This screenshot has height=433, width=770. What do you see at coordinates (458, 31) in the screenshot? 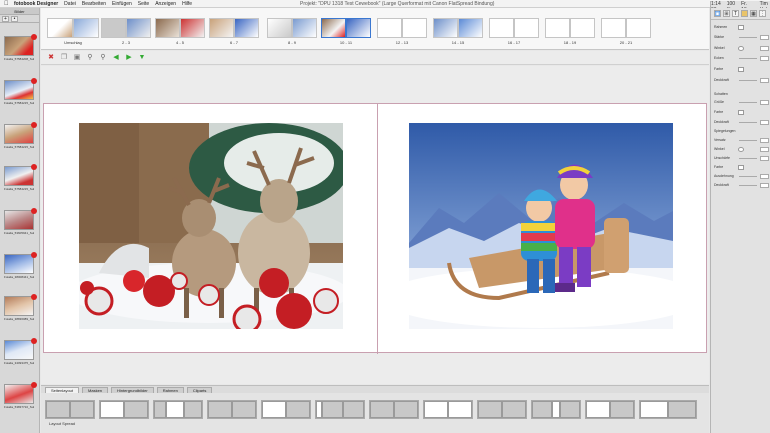
I see `spread-14-15: 14 - 15` at bounding box center [458, 31].